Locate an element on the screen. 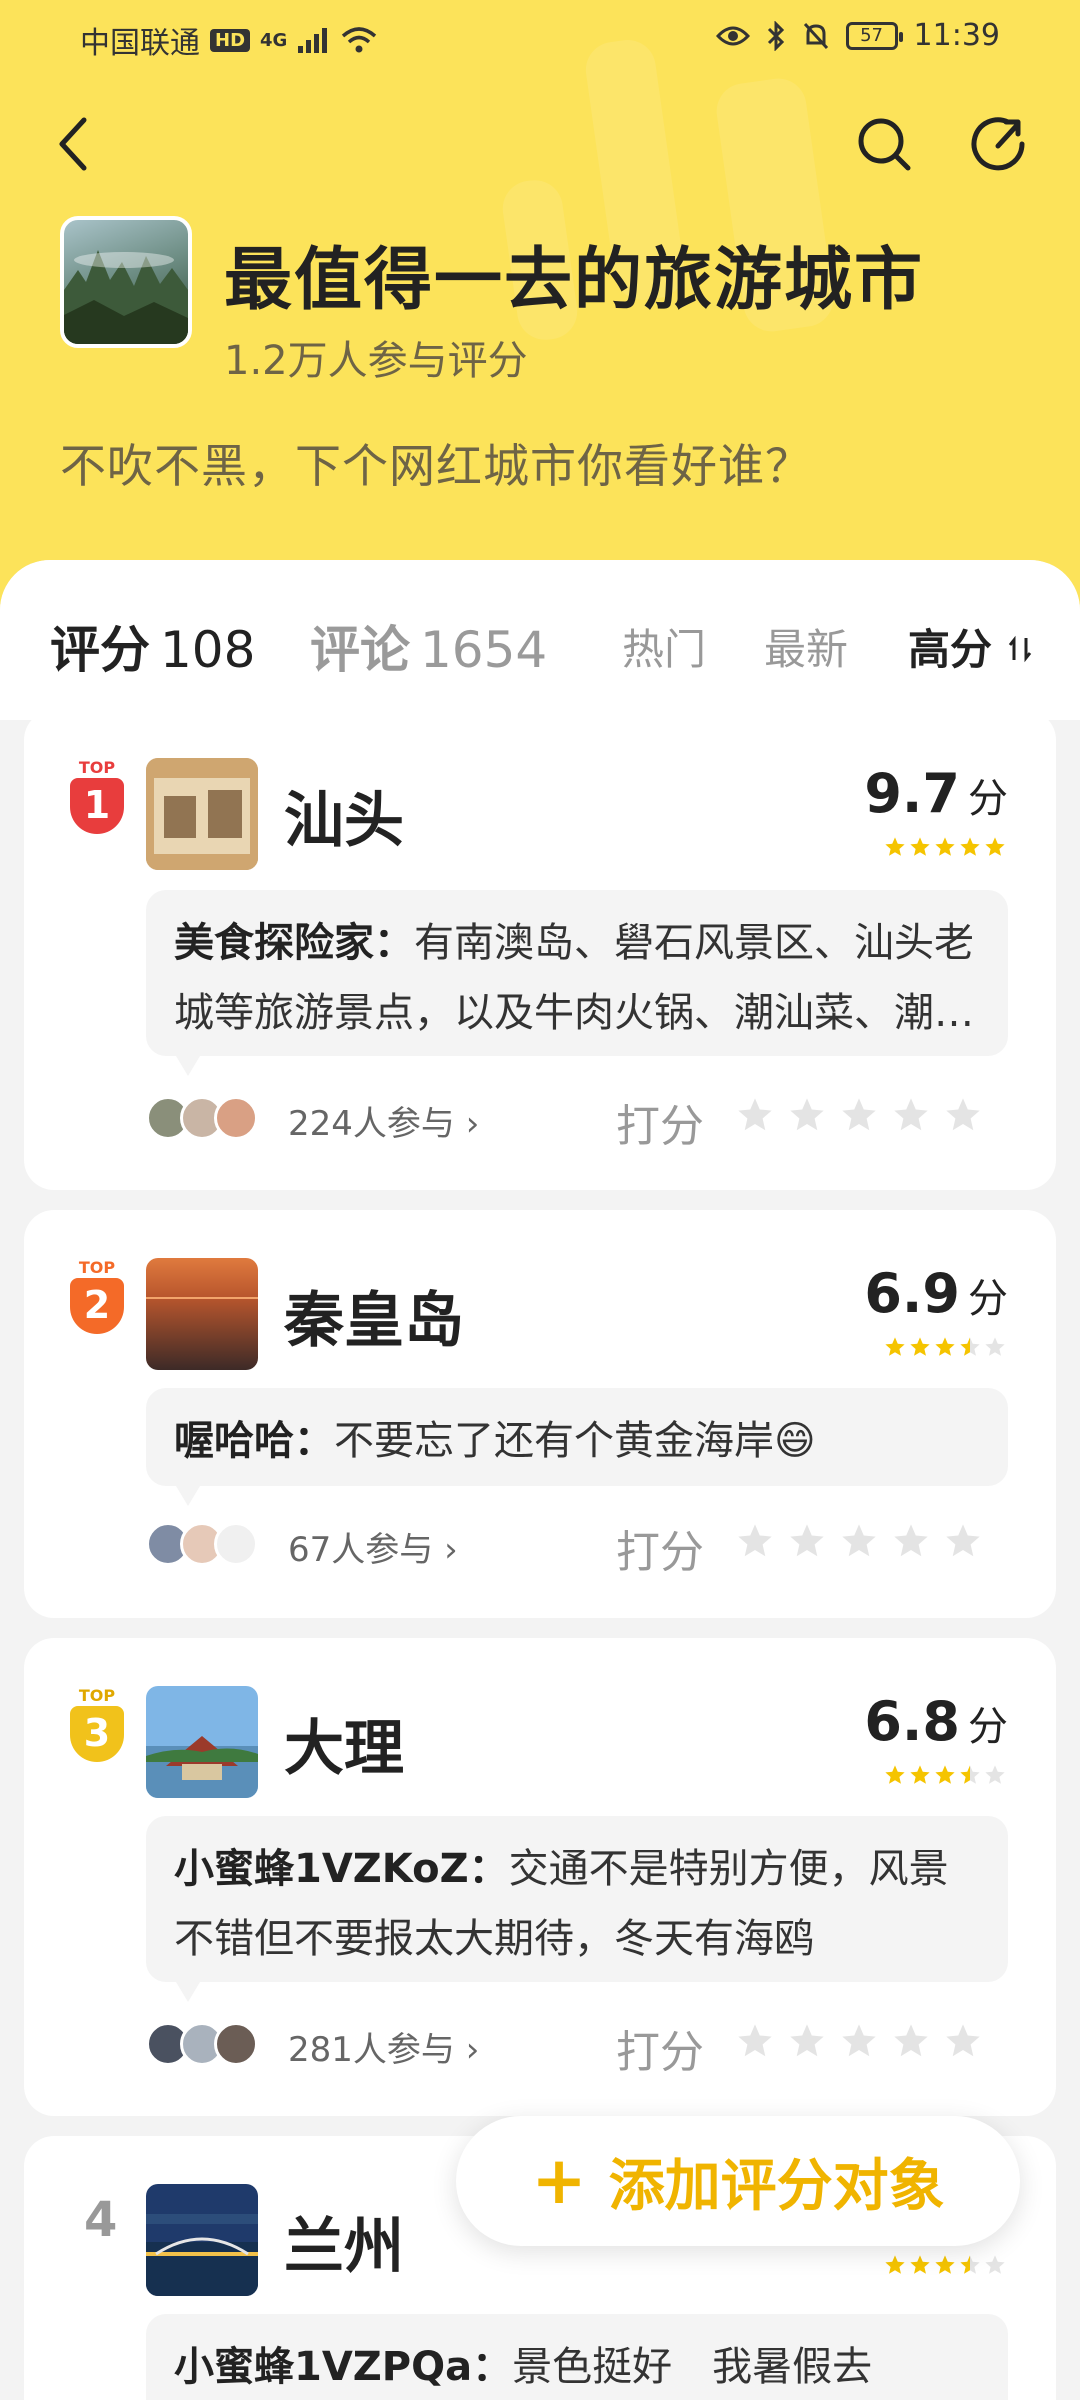  card-footer: 224人参与 › 打分 is located at coordinates (586, 1121).